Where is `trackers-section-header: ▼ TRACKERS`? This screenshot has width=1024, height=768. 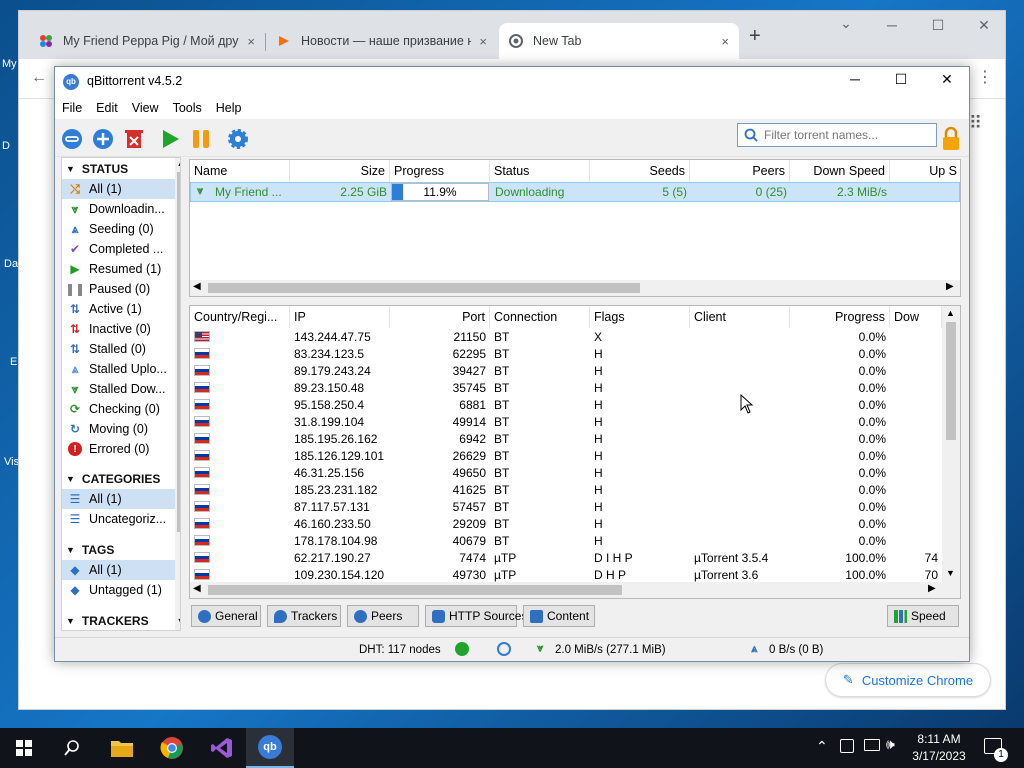
trackers-section-header: ▼ TRACKERS is located at coordinates (121, 620).